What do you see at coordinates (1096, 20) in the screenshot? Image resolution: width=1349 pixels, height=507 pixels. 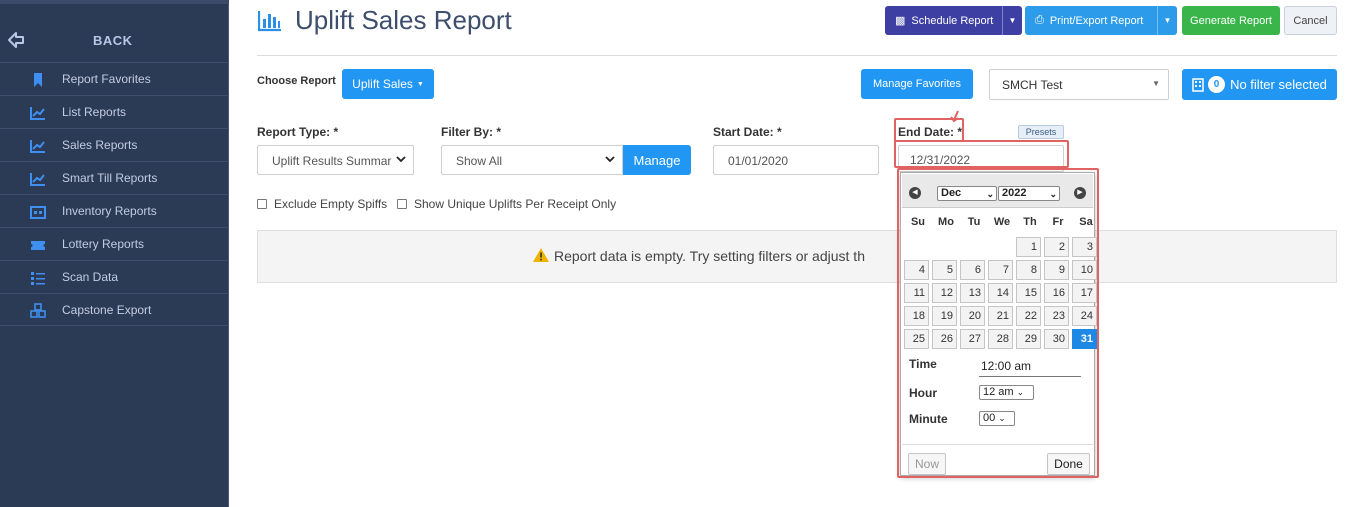 I see `print-export-label: Print/Export Report` at bounding box center [1096, 20].